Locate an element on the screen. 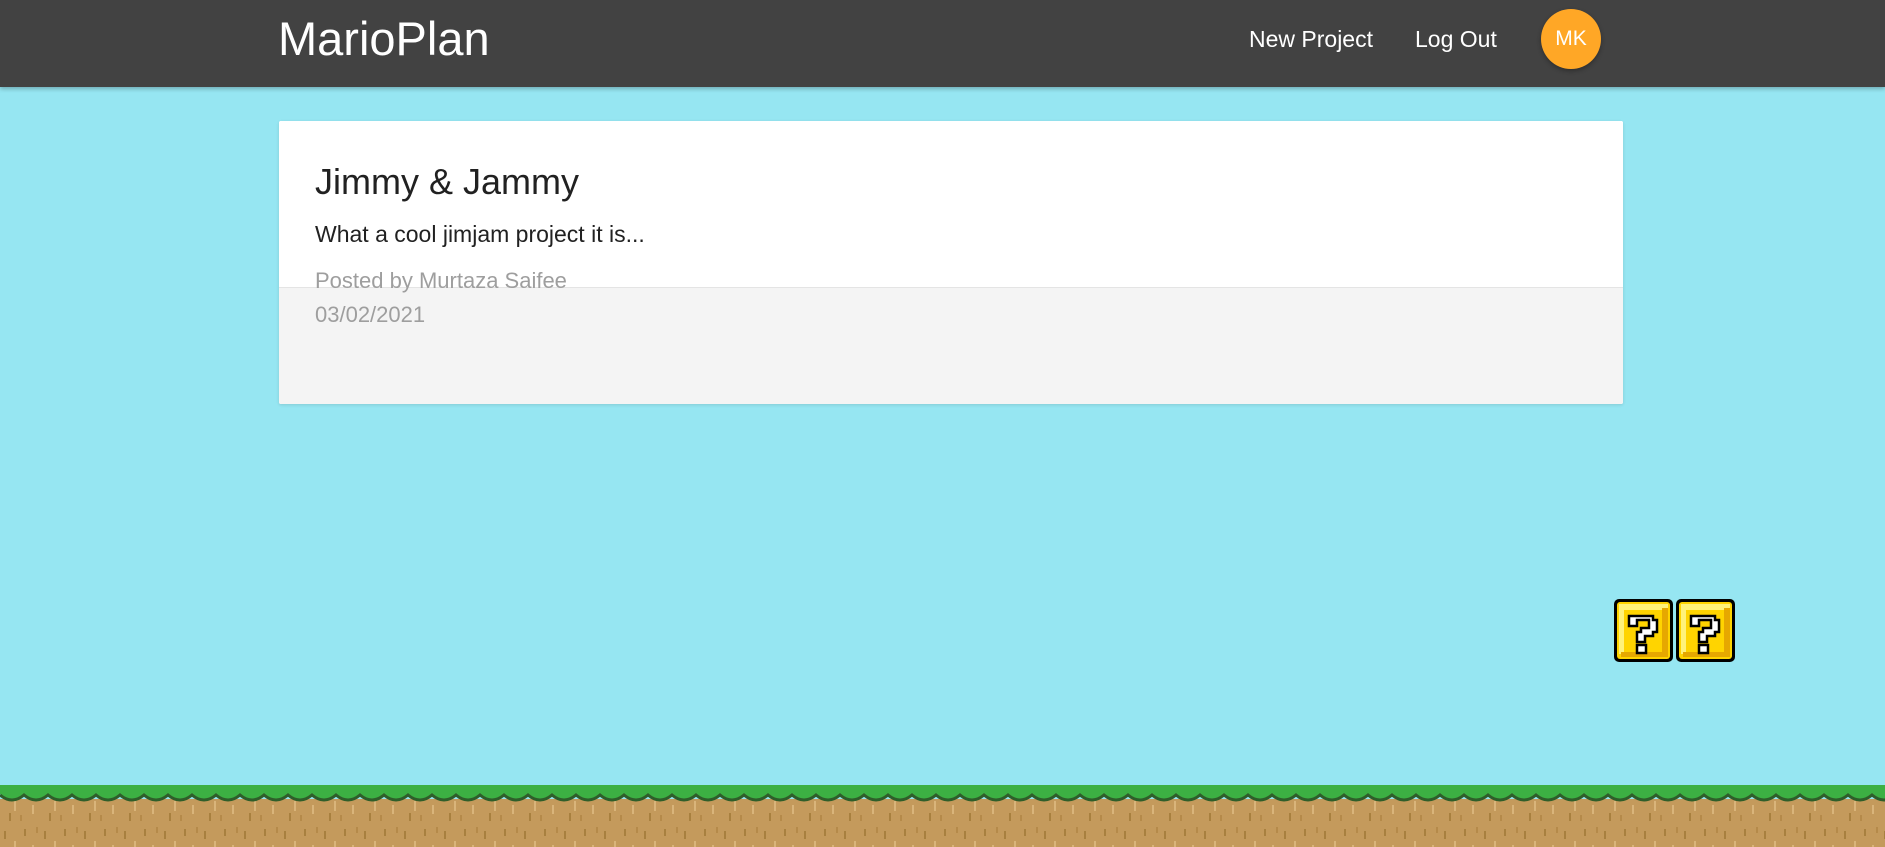  project-author: Posted by Murtaza Saifee is located at coordinates (441, 280).